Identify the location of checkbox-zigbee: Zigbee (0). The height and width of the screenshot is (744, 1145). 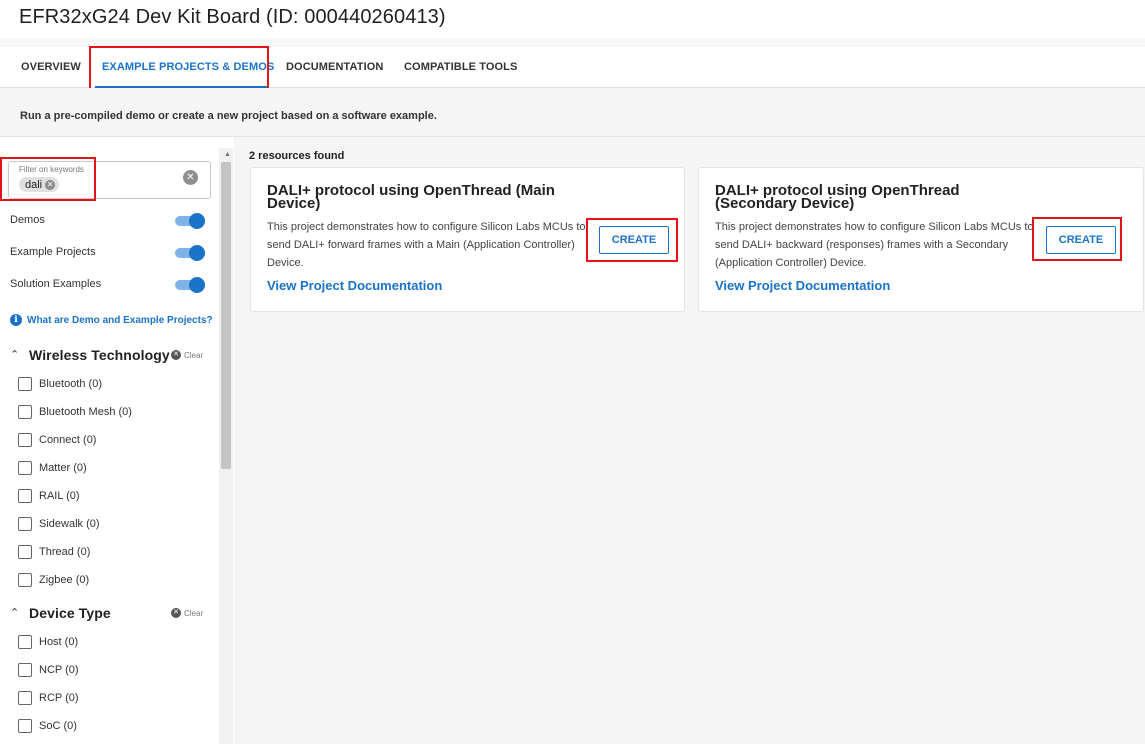
(53, 580).